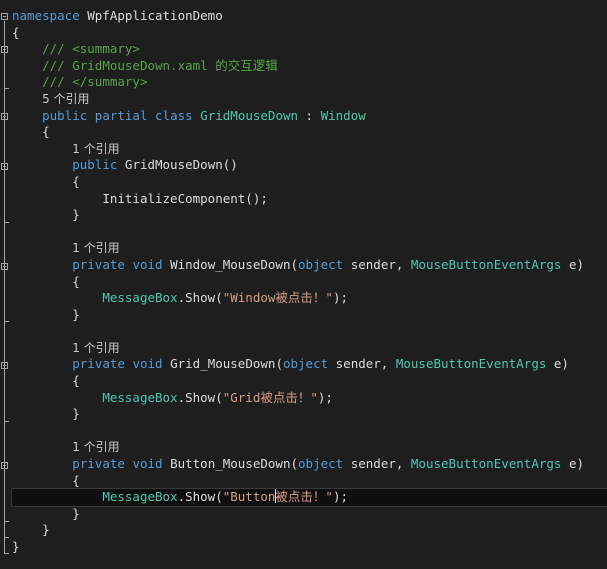  I want to click on param-sender: sender,, so click(362, 364).